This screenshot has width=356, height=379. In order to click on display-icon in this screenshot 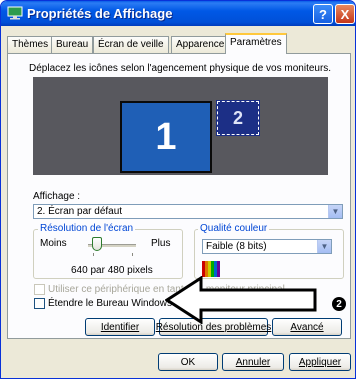, I will do `click(15, 13)`.